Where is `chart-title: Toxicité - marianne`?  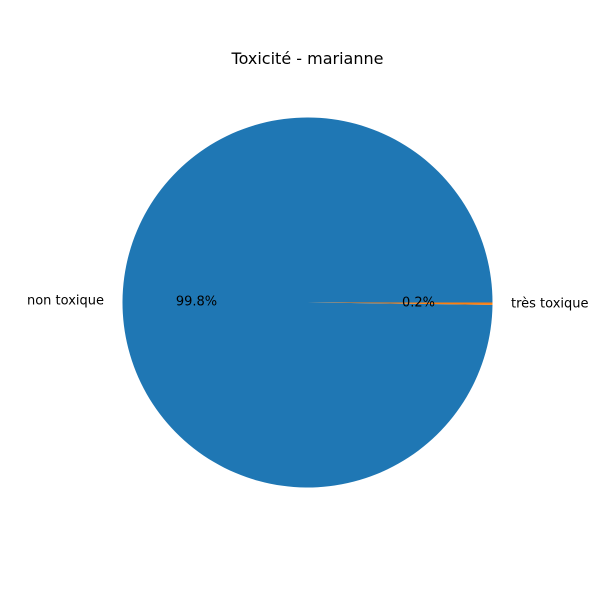
chart-title: Toxicité - marianne is located at coordinates (307, 58).